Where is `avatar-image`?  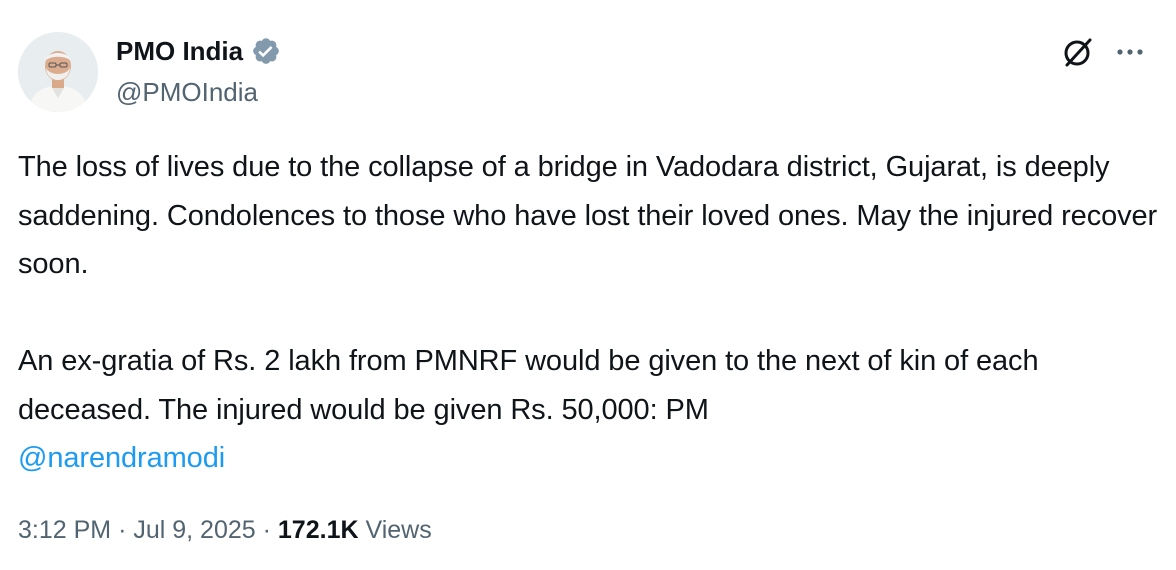 avatar-image is located at coordinates (58, 72).